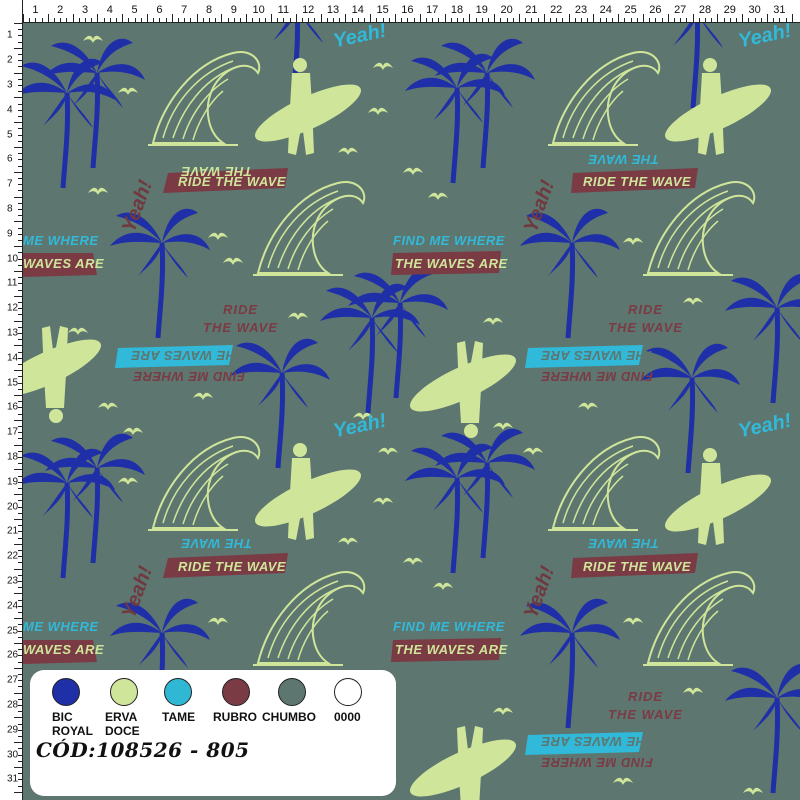 The height and width of the screenshot is (800, 800). Describe the element at coordinates (451, 649) in the screenshot. I see `the-waves-are-banner: THE WAVES ARE` at that location.